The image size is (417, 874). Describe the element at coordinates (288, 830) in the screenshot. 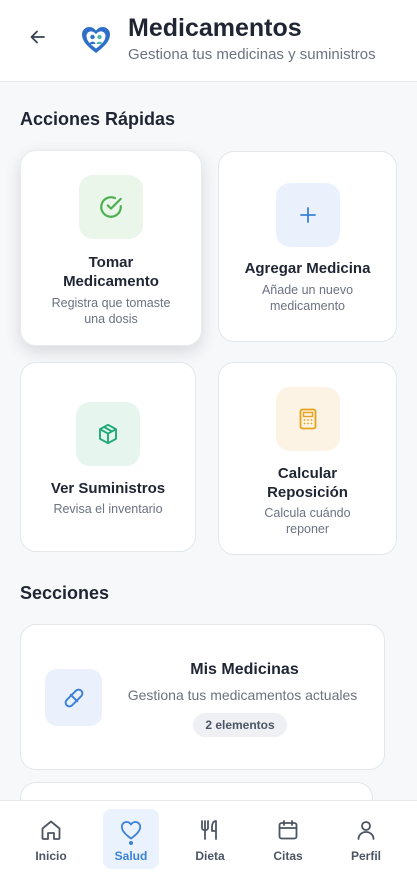

I see `calendar-icon` at that location.